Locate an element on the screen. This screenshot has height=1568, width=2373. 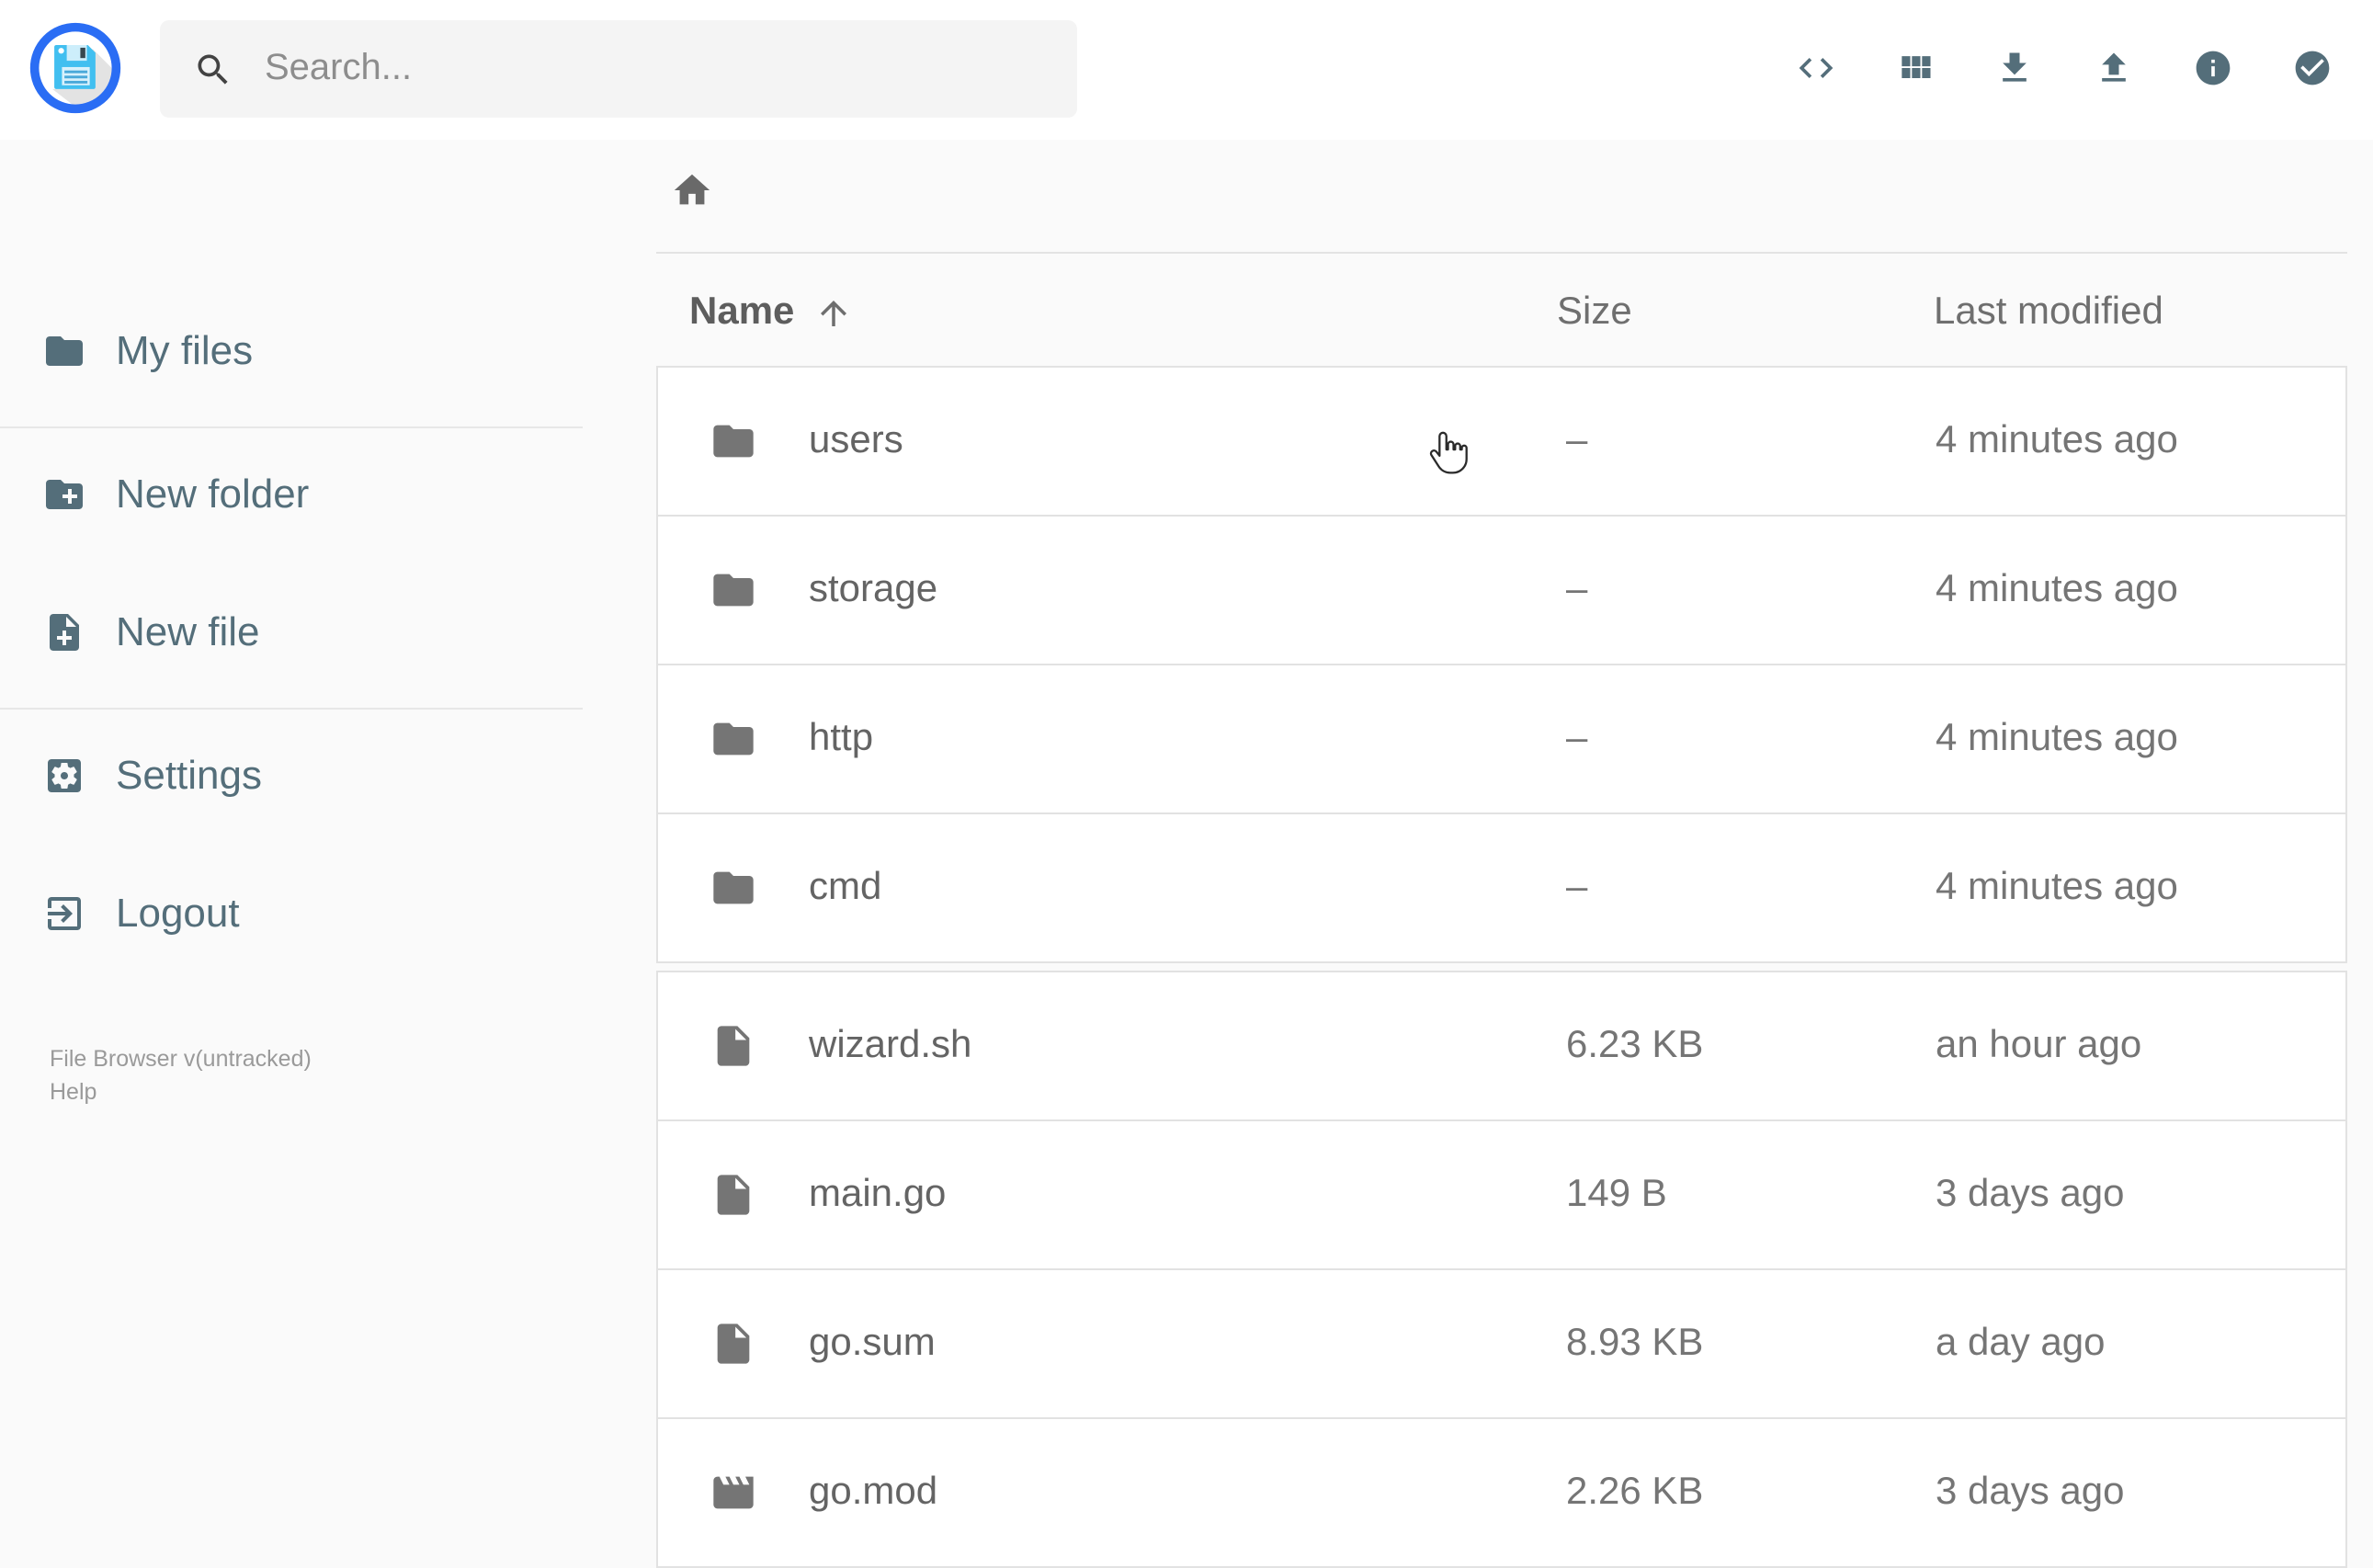
sidebar-credits: File Browser v(untracked) Help is located at coordinates (181, 1076).